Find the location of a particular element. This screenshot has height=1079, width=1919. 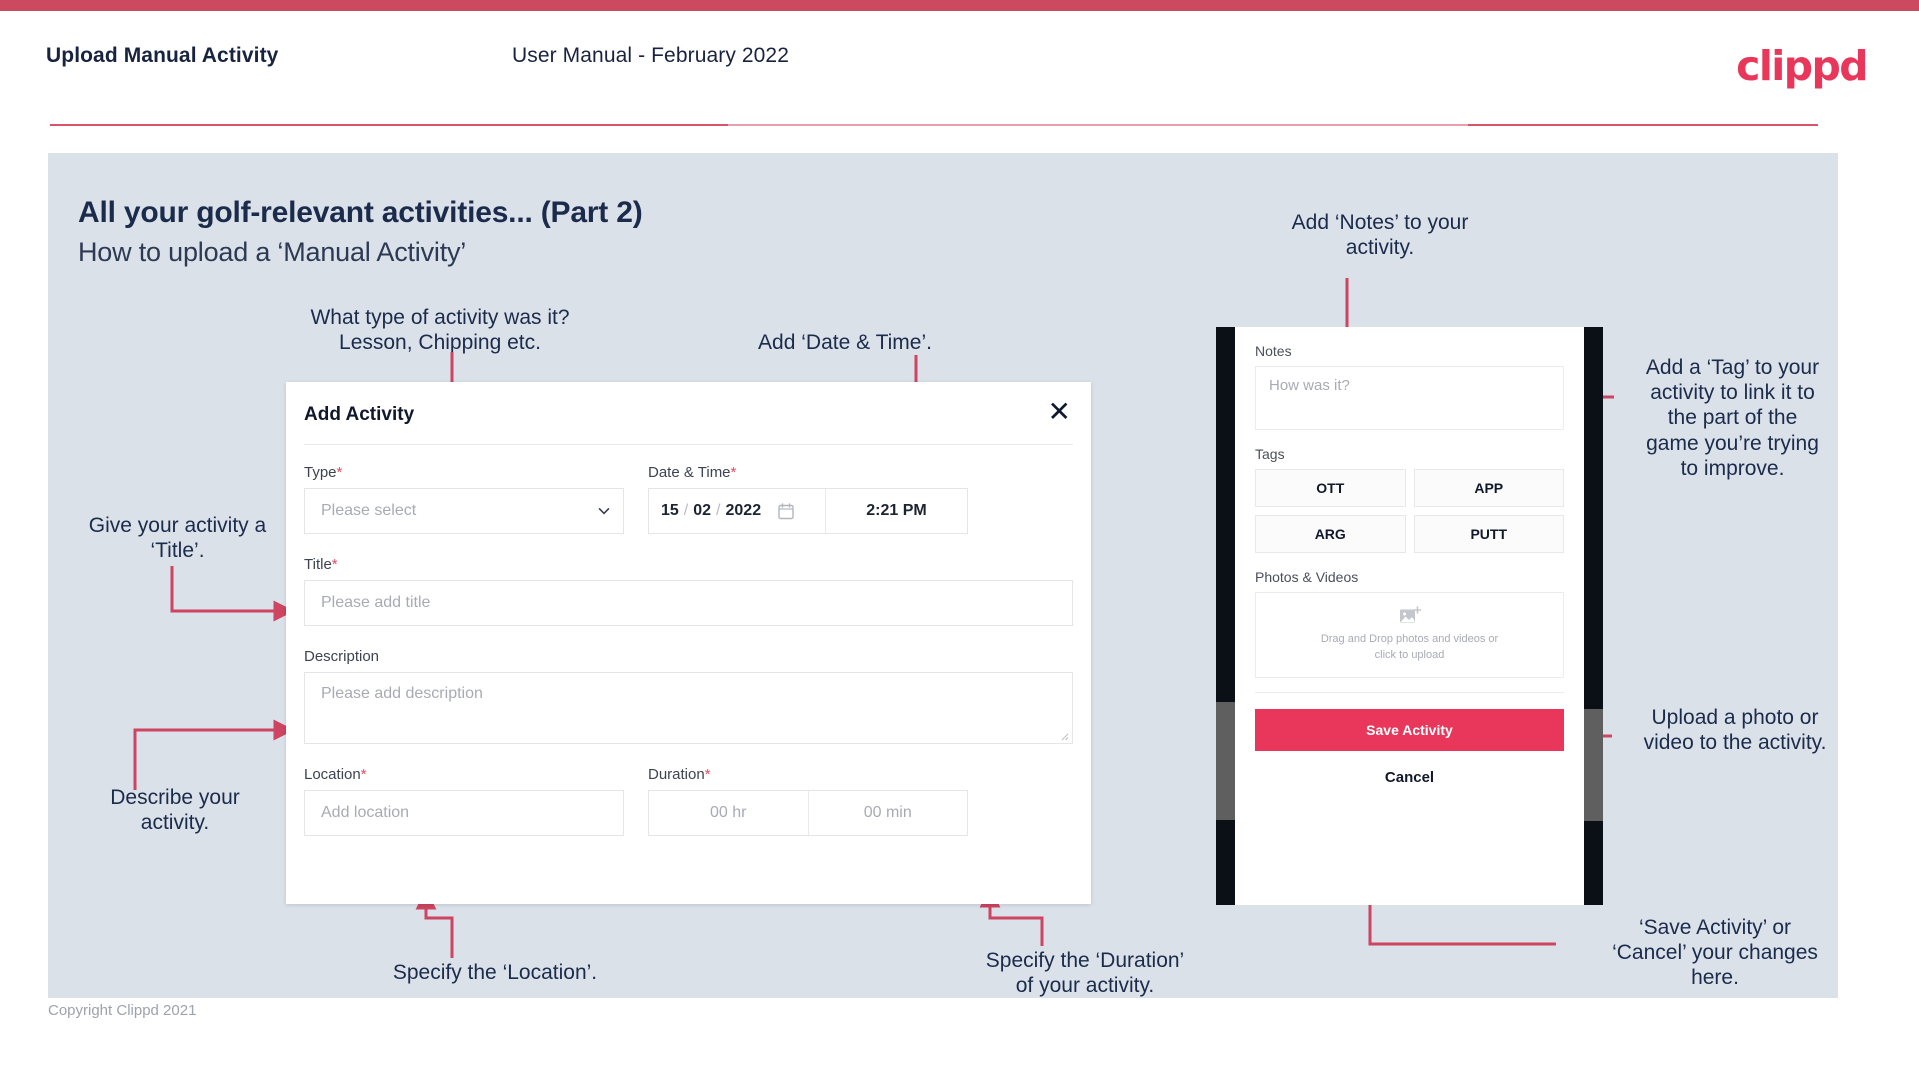

annotation-notes: Add ‘Notes’ to your activity. is located at coordinates (1380, 235).